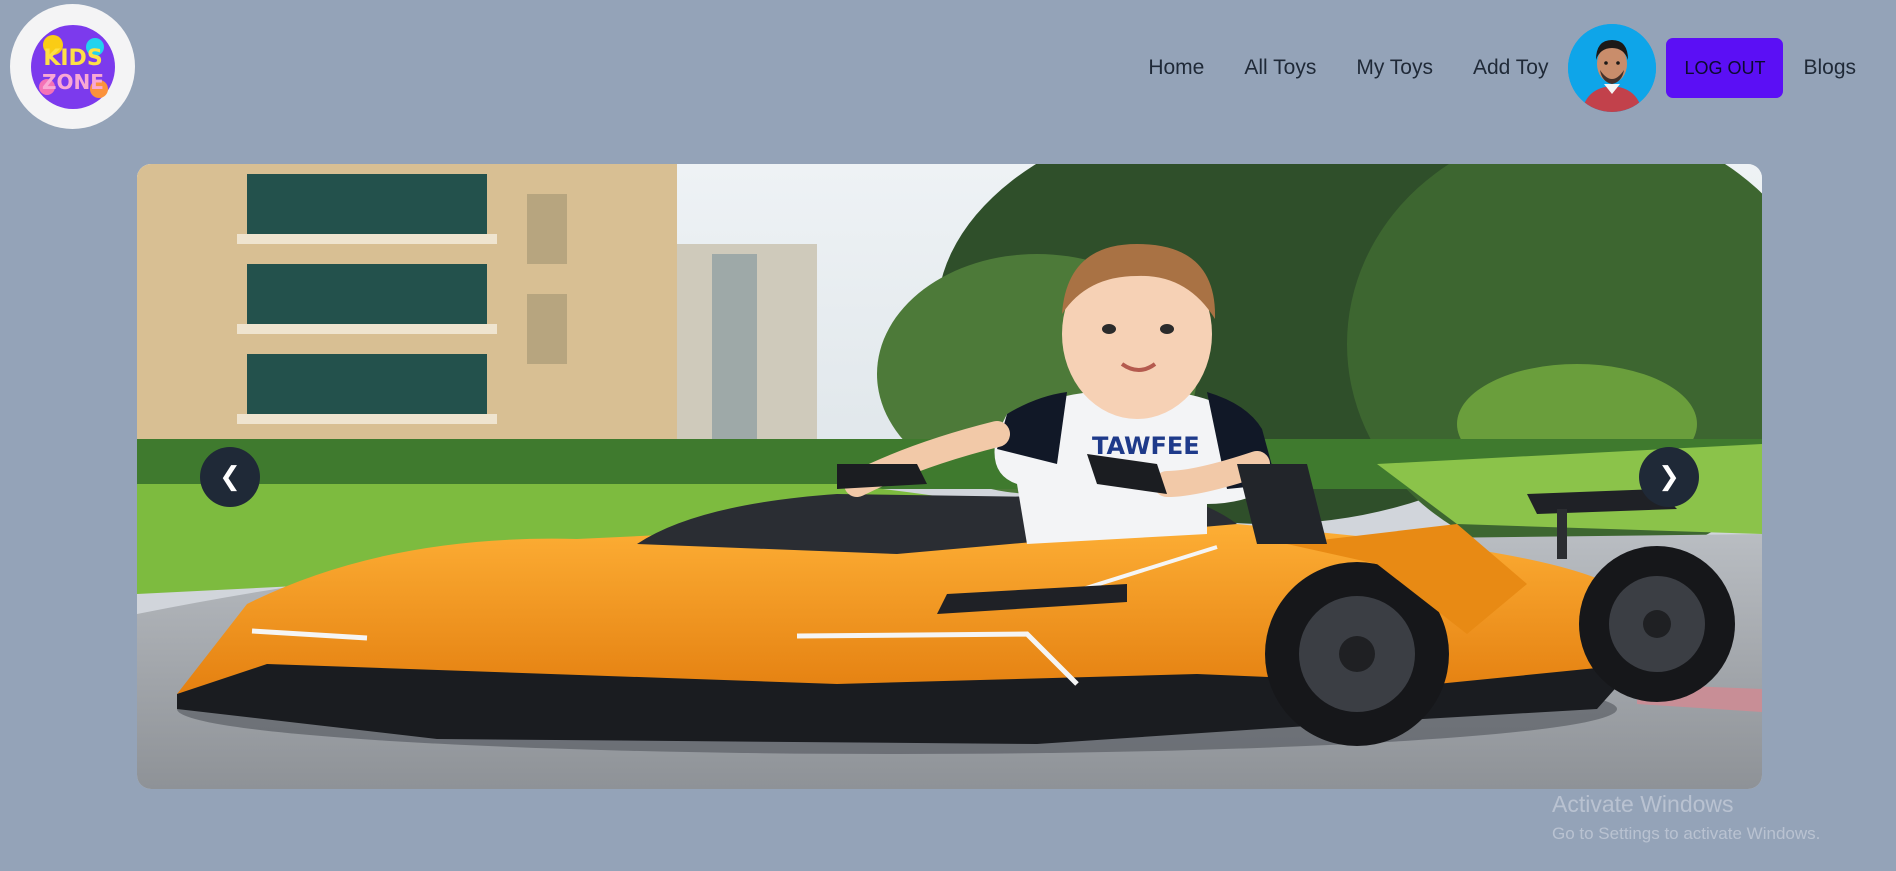 The image size is (1896, 871). I want to click on shirt-print-text: TAWFEE, so click(1146, 446).